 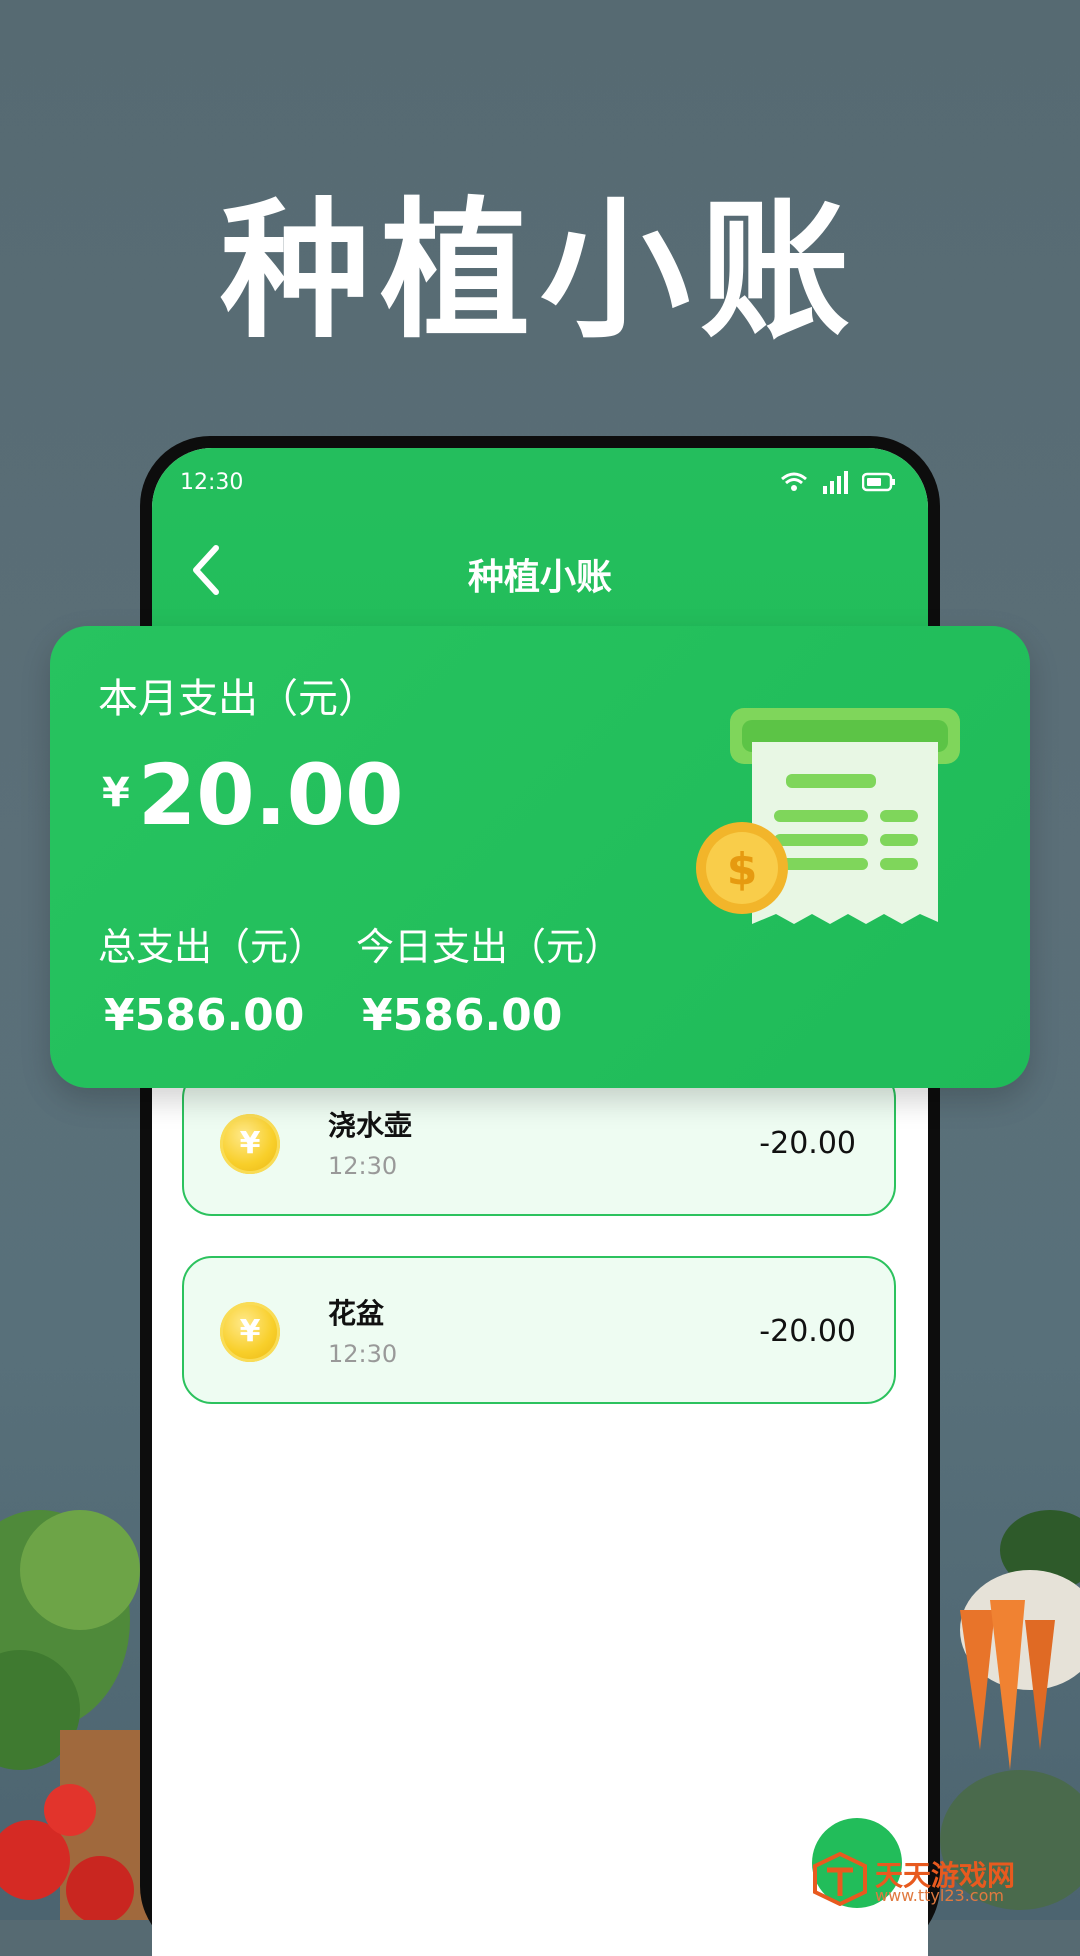 I want to click on watermark-logo-icon, so click(x=840, y=1879).